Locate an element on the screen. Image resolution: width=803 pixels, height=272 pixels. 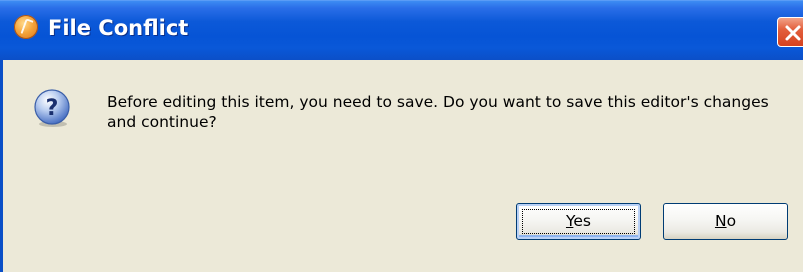
close-icon is located at coordinates (793, 33).